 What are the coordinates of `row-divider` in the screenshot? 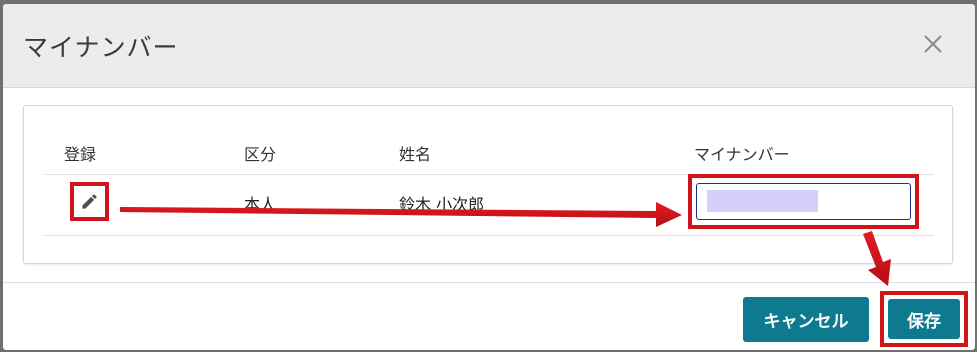 It's located at (489, 235).